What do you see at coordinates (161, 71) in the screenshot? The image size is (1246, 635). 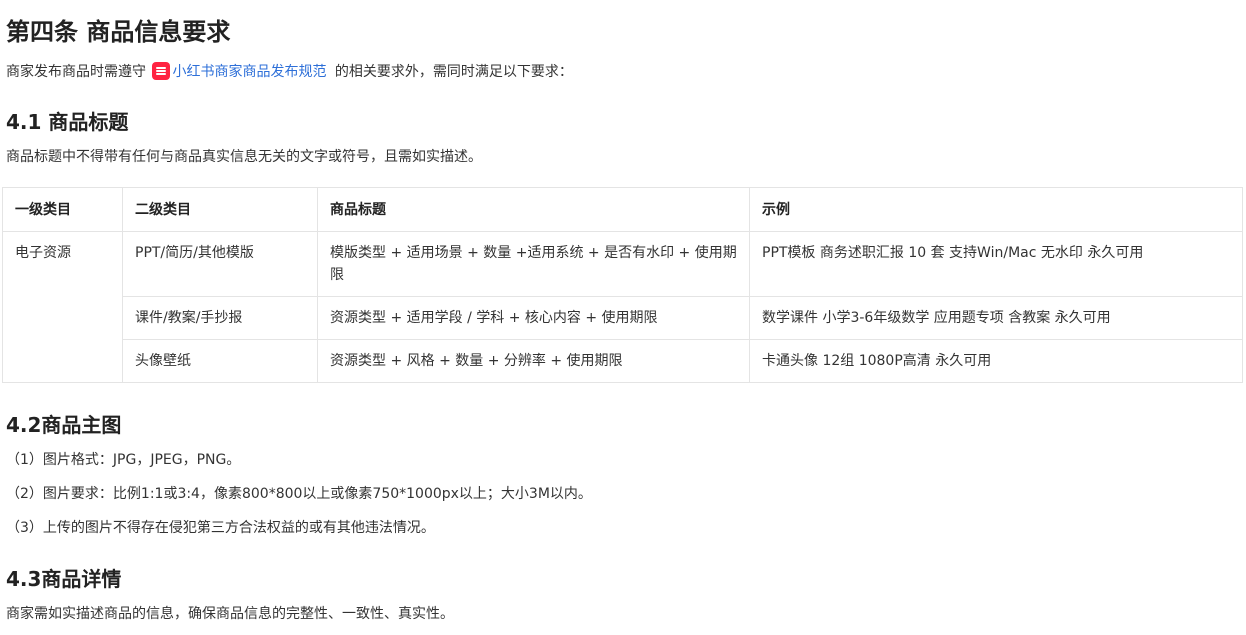 I see `xiaohongshu-logo-icon` at bounding box center [161, 71].